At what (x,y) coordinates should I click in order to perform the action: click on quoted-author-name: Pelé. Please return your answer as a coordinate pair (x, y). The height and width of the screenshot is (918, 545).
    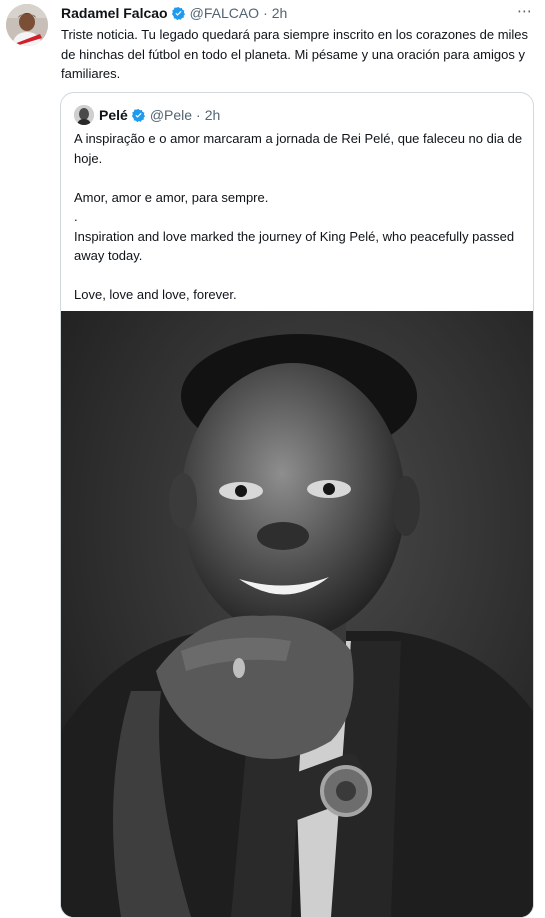
    Looking at the image, I should click on (113, 115).